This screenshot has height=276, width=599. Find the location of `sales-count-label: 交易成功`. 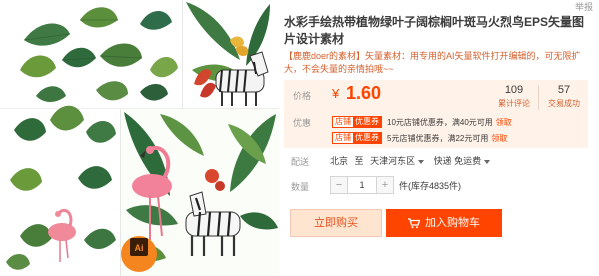

sales-count-label: 交易成功 is located at coordinates (564, 103).